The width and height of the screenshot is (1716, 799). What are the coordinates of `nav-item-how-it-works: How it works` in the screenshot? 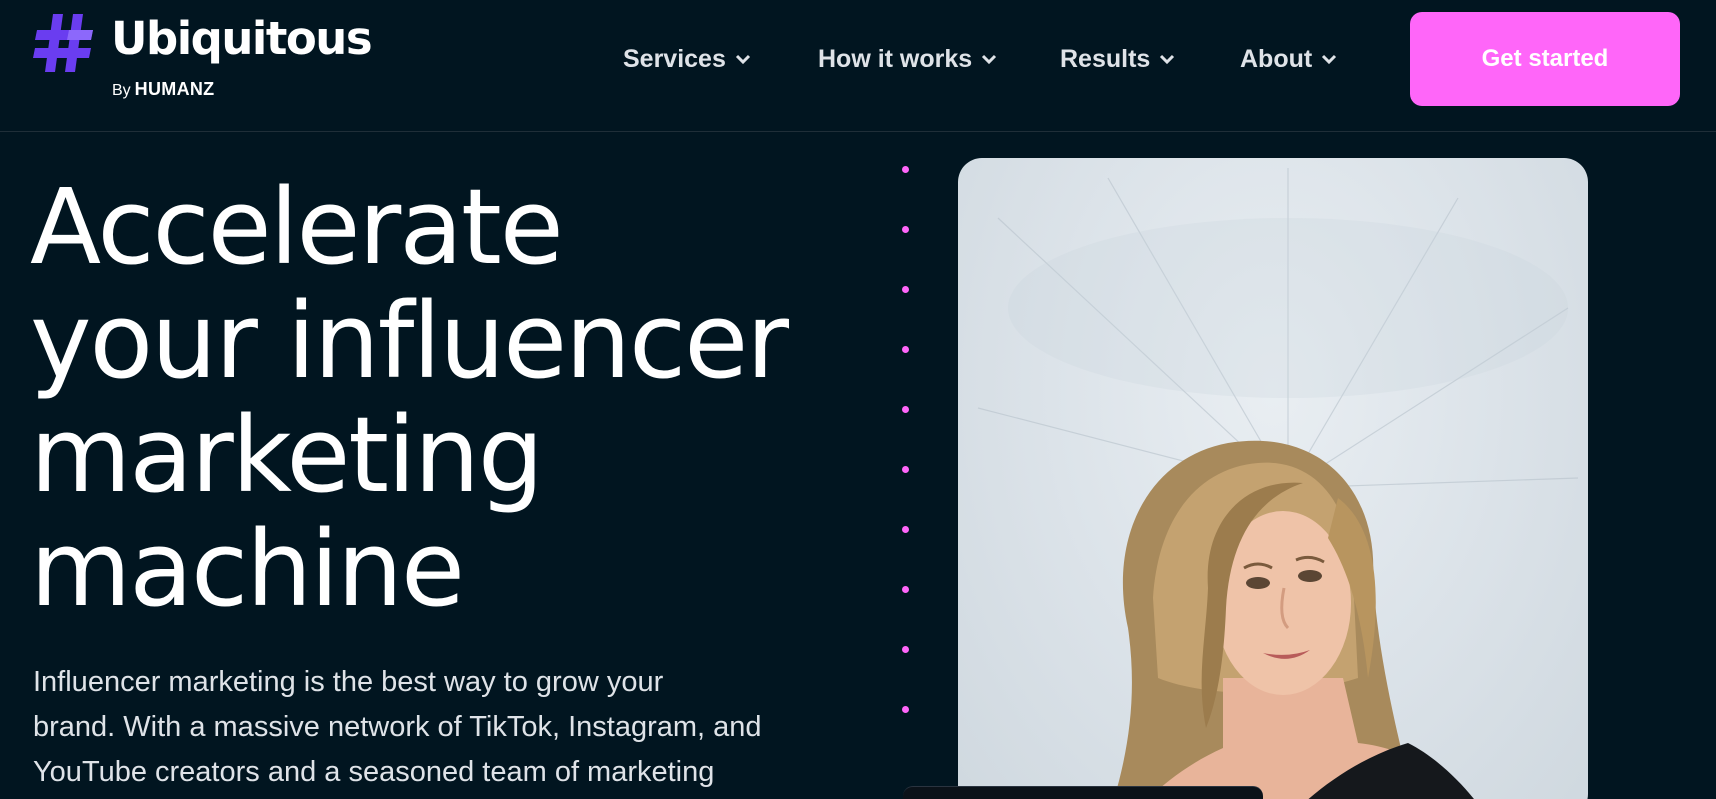 It's located at (907, 59).